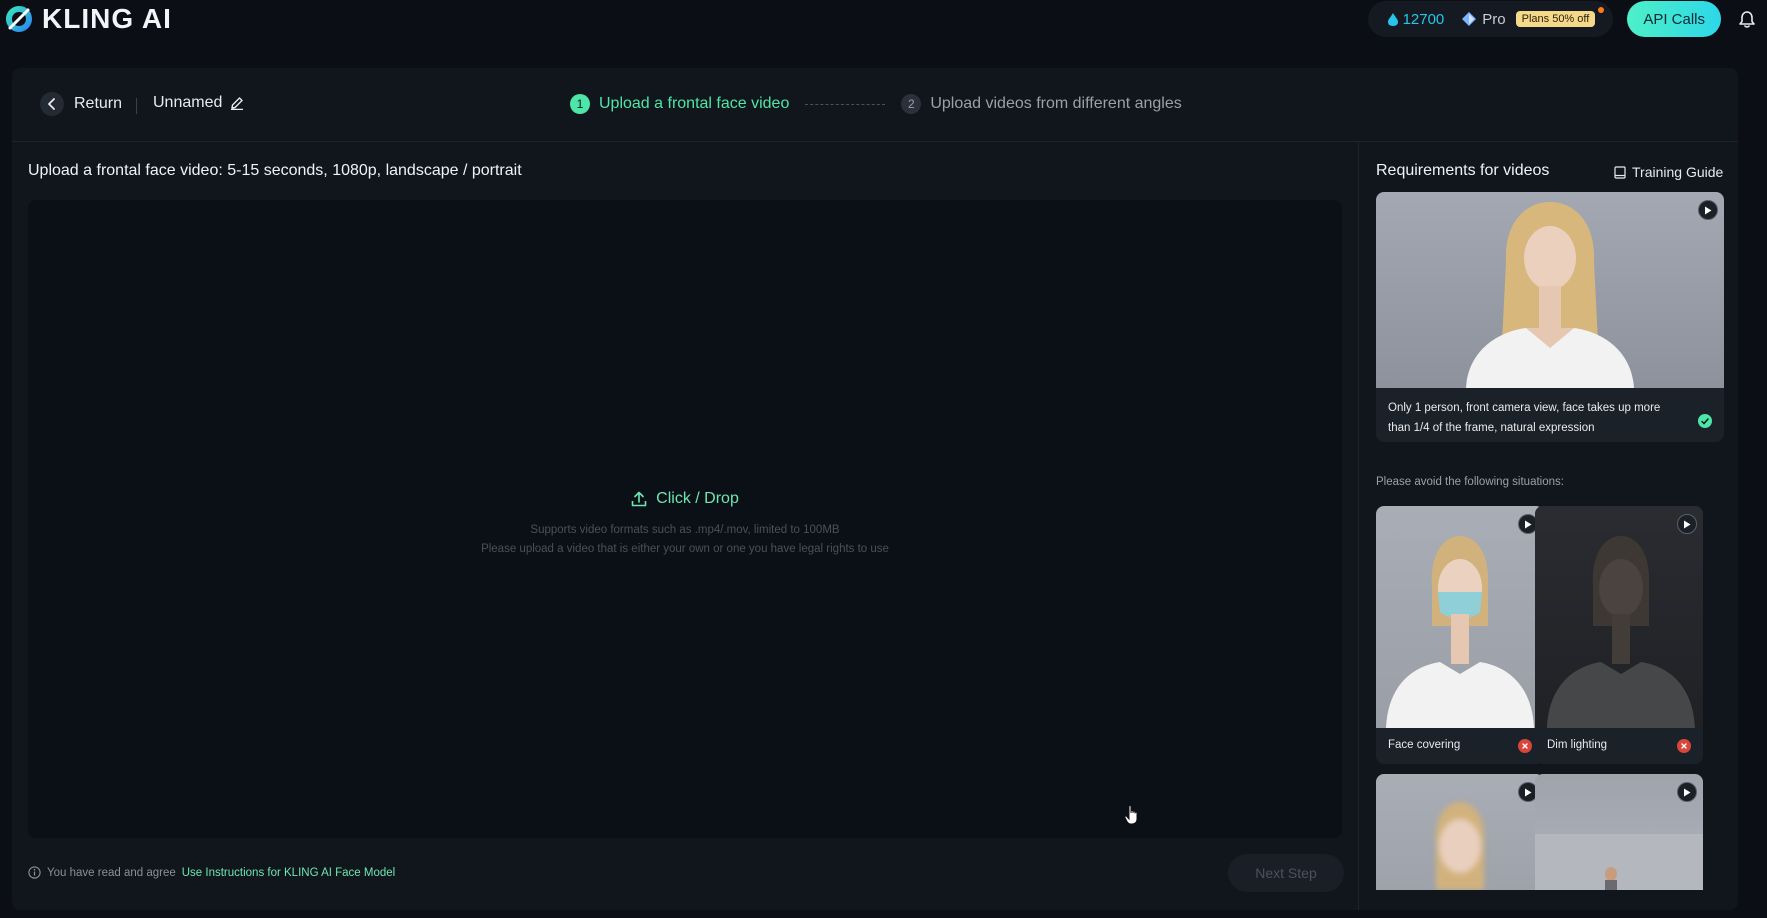  Describe the element at coordinates (111, 872) in the screenshot. I see `agree-text: You have read and agree` at that location.